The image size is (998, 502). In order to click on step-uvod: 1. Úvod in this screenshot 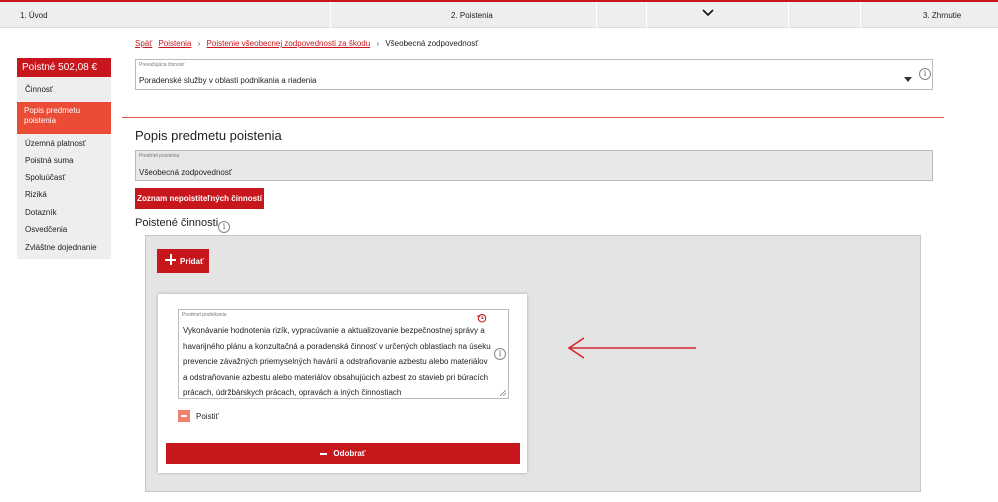, I will do `click(34, 15)`.